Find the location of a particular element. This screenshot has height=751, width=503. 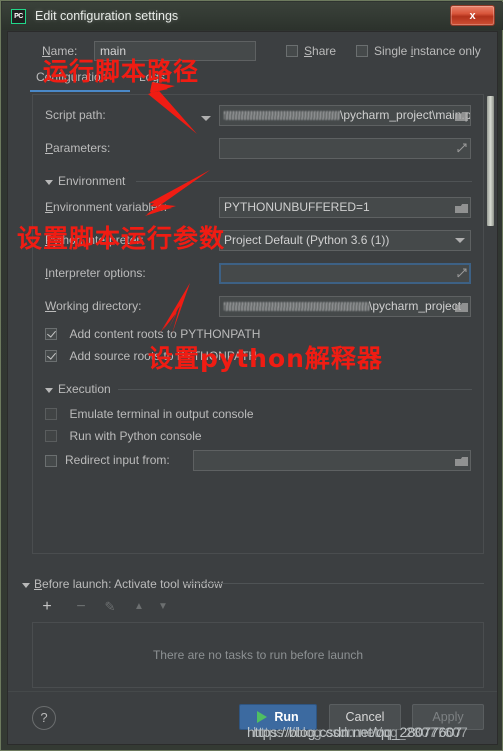

script-path-input: \pycharm_project\main.py is located at coordinates (345, 115).